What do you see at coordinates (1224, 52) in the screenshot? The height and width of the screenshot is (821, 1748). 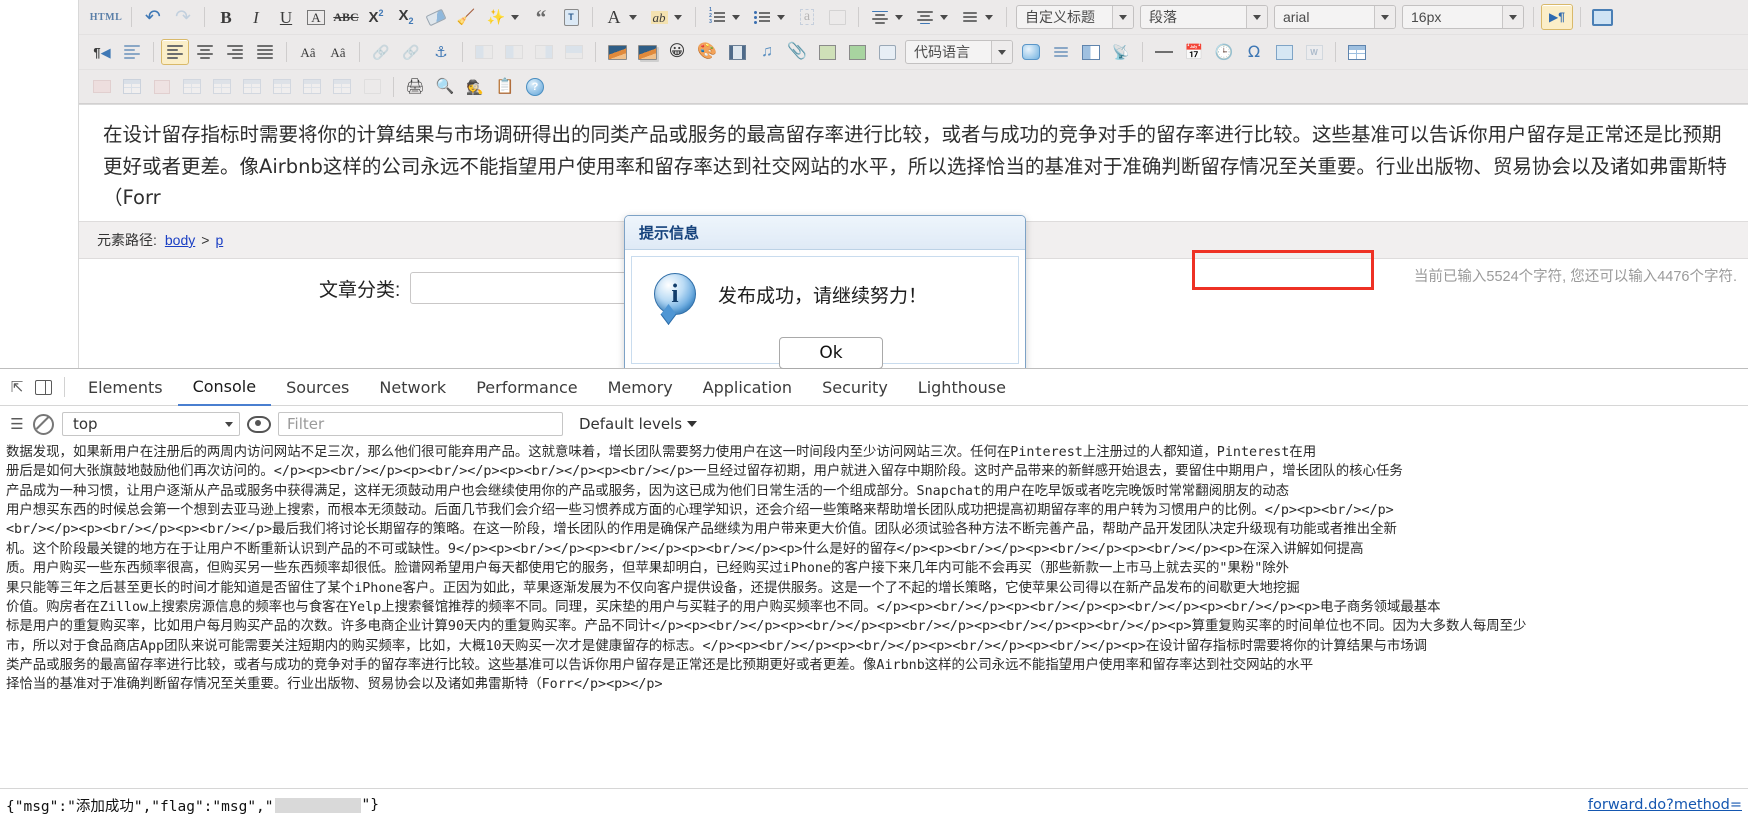 I see `insert-time-clock-icon: 🕒` at bounding box center [1224, 52].